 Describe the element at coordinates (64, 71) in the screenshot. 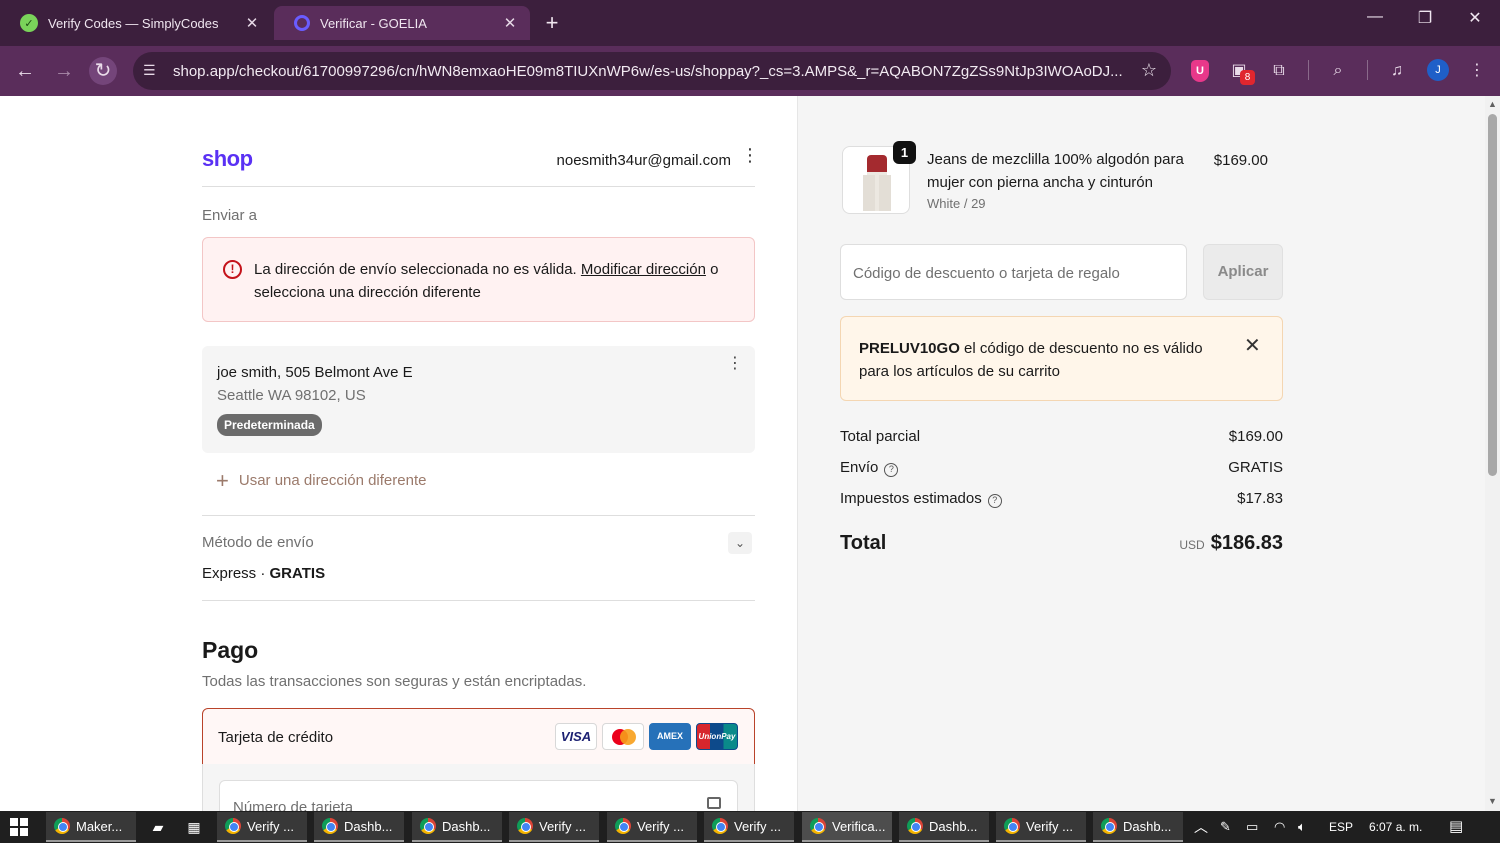

I see `forward-icon: →` at that location.